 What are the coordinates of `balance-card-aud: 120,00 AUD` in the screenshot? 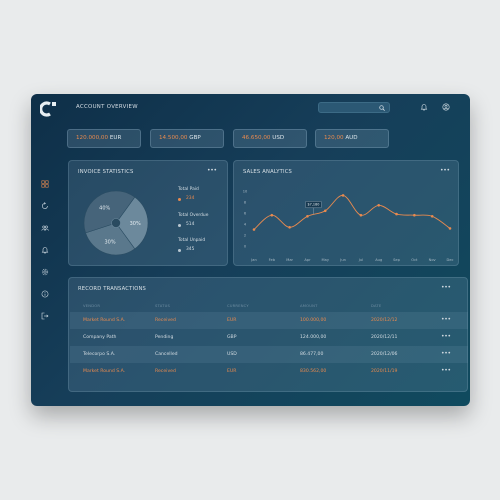 It's located at (352, 138).